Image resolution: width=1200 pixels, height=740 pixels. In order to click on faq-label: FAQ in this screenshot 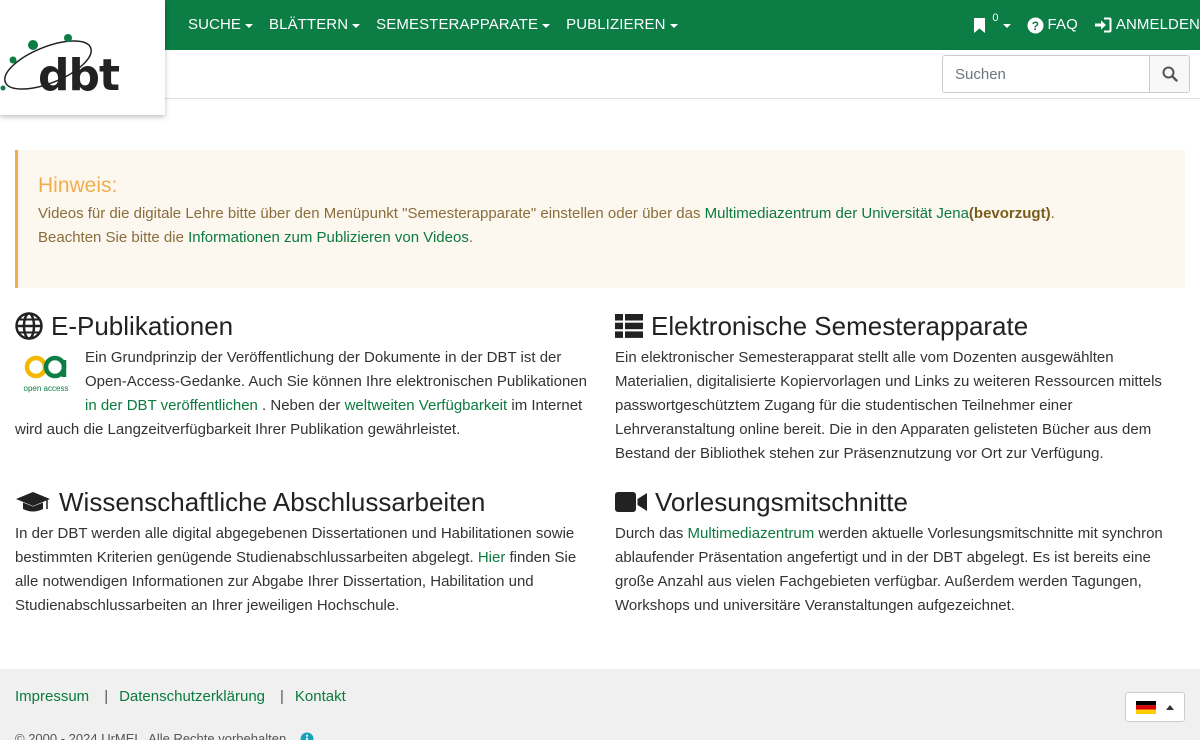, I will do `click(1062, 24)`.